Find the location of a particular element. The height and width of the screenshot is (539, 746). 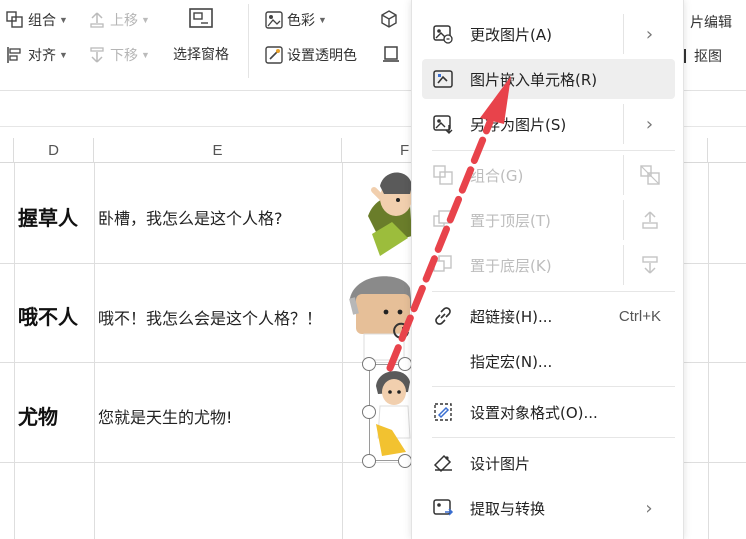

move-up-button: 上移 ▼ is located at coordinates (119, 20).